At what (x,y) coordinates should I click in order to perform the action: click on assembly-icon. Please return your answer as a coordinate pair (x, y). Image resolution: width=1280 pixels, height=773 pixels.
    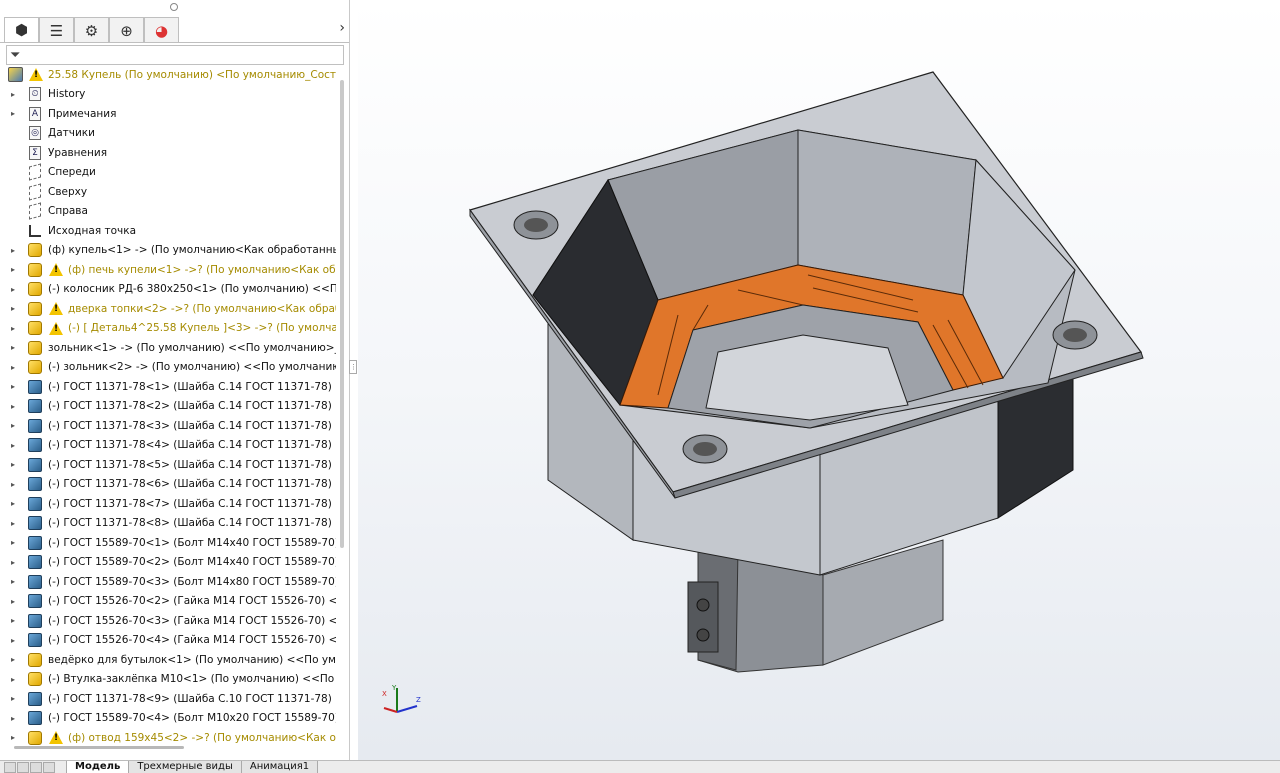
    Looking at the image, I should click on (15, 75).